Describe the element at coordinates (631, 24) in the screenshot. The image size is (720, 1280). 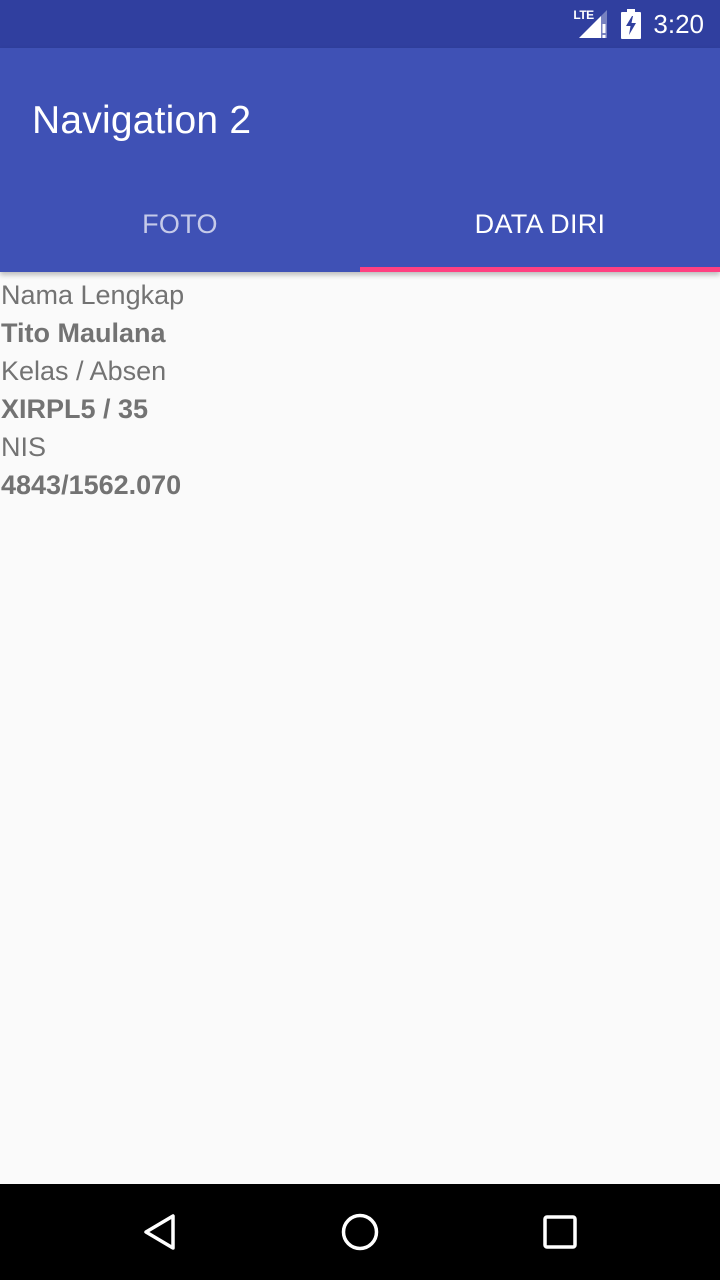
I see `battery-charging-icon` at that location.